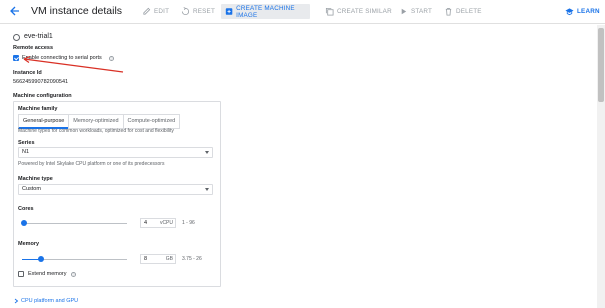  What do you see at coordinates (15, 11) in the screenshot?
I see `back-arrow-icon` at bounding box center [15, 11].